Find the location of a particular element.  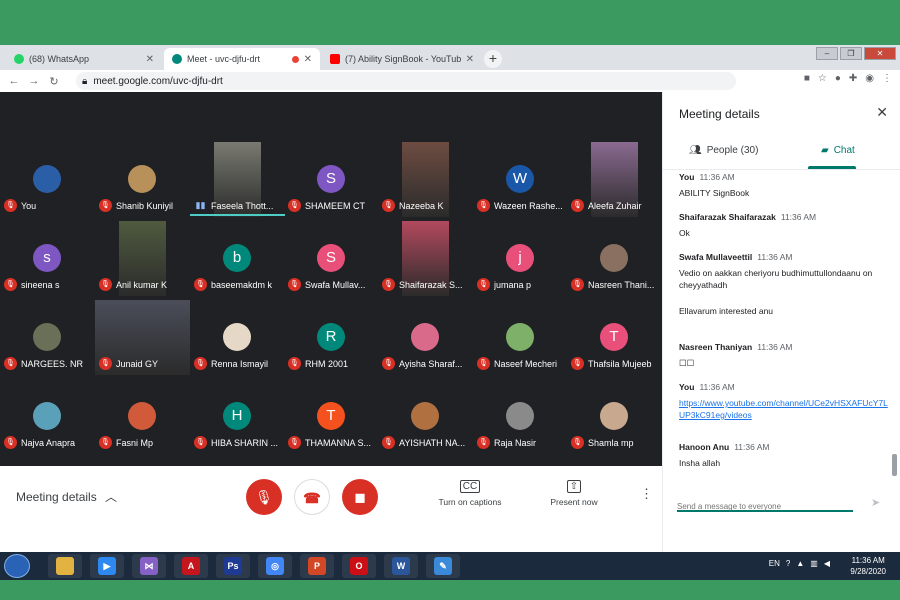

volume-icon: ◀ is located at coordinates (827, 563).